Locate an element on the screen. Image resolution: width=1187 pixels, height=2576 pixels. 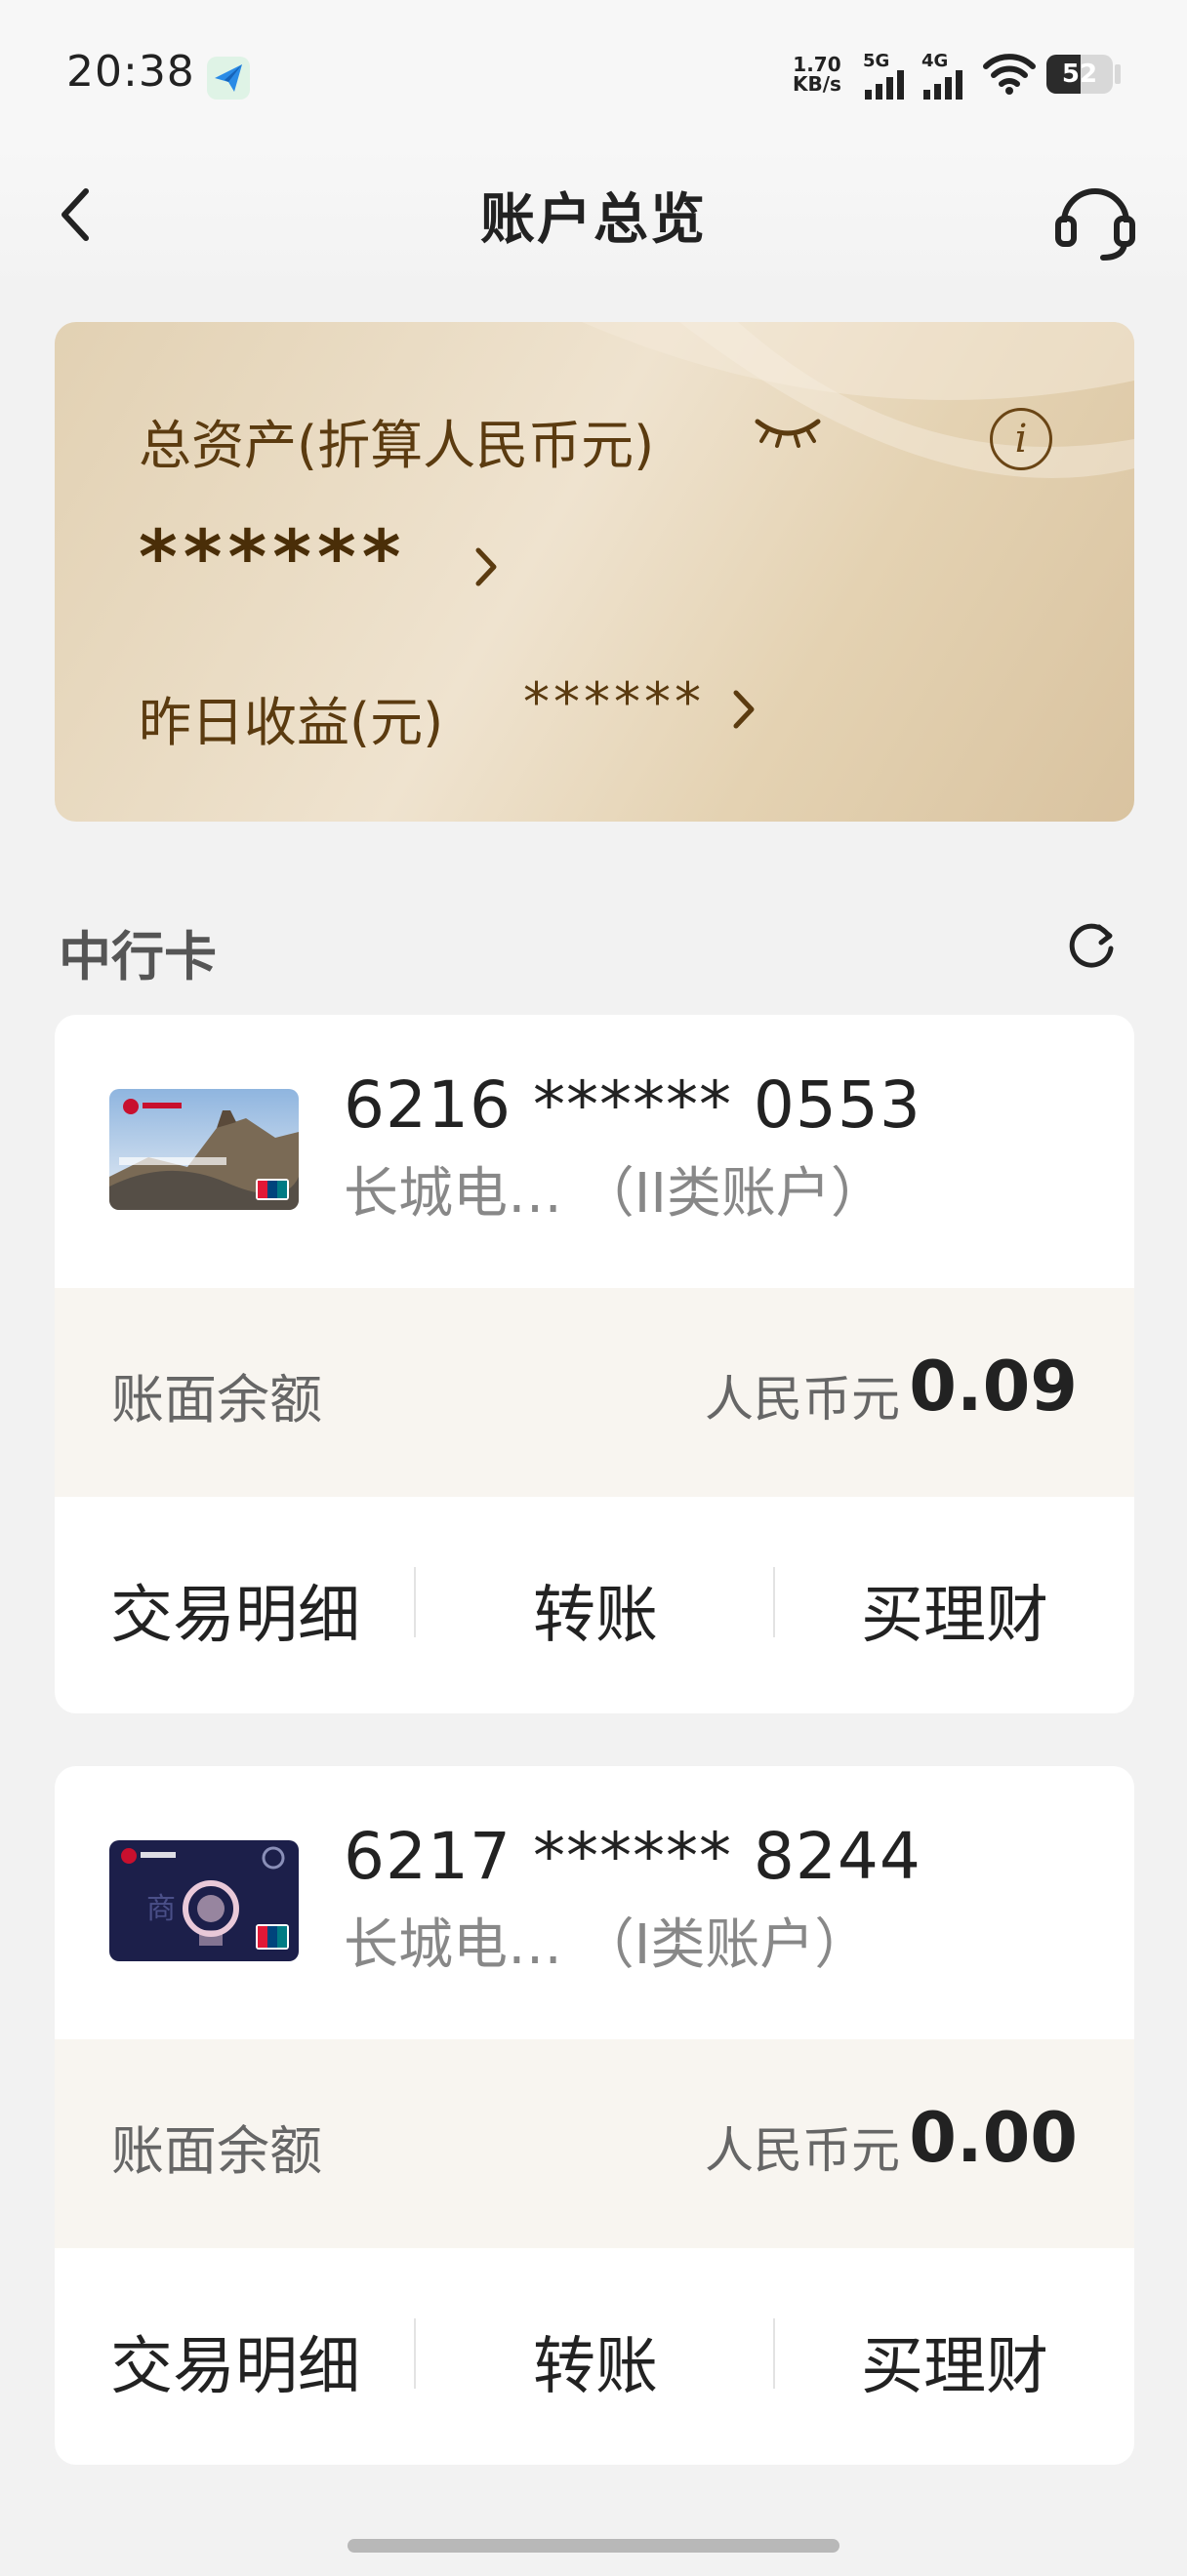
battery-level-text: 52 is located at coordinates (1079, 74).